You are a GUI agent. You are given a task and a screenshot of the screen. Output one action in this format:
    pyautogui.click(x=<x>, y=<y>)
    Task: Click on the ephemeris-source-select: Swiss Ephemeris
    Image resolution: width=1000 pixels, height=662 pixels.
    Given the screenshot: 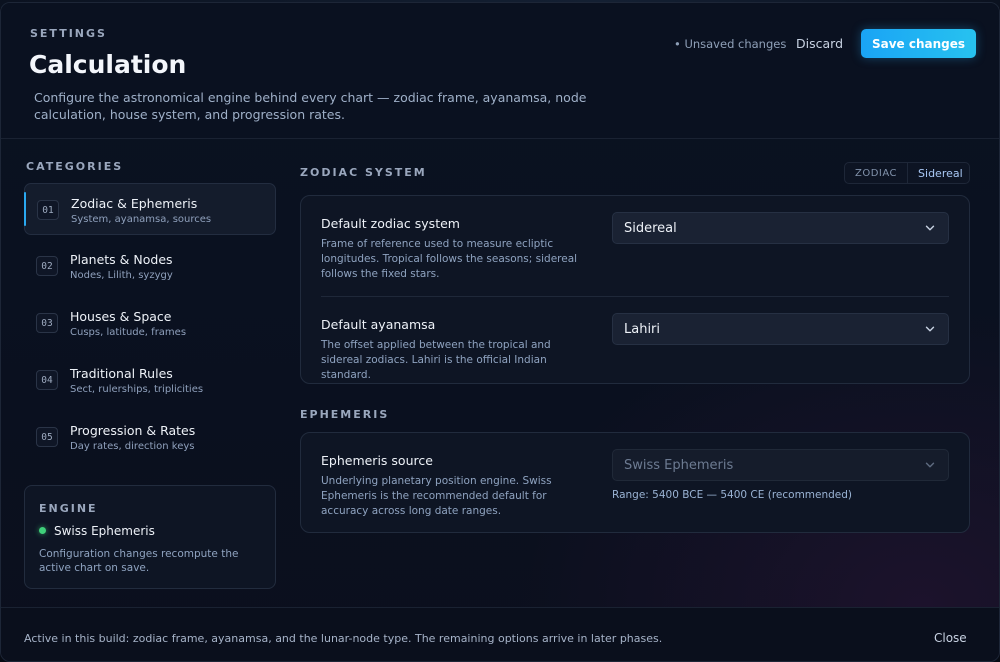 What is the action you would take?
    pyautogui.click(x=780, y=465)
    